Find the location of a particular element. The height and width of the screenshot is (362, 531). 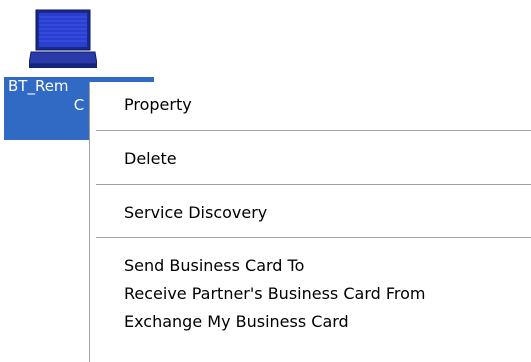

menu-item-exchange-business-card: Exchange My Business Card is located at coordinates (236, 322).